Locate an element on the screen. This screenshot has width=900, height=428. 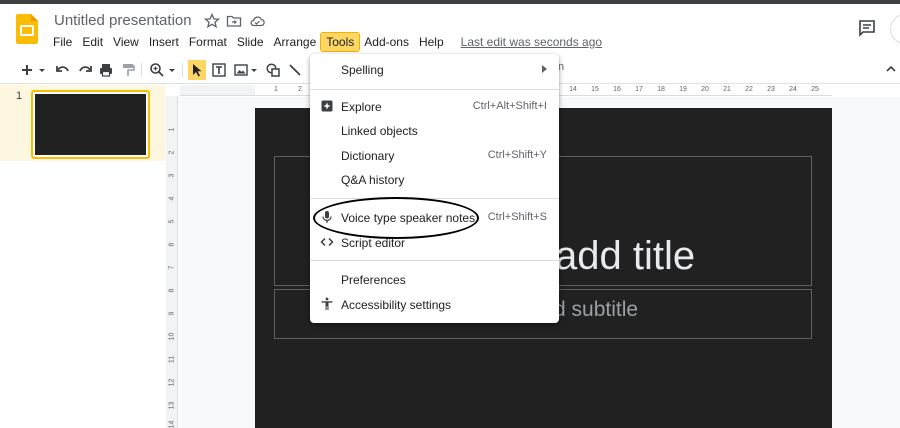
menu-item-label: Dictionary is located at coordinates (368, 156).